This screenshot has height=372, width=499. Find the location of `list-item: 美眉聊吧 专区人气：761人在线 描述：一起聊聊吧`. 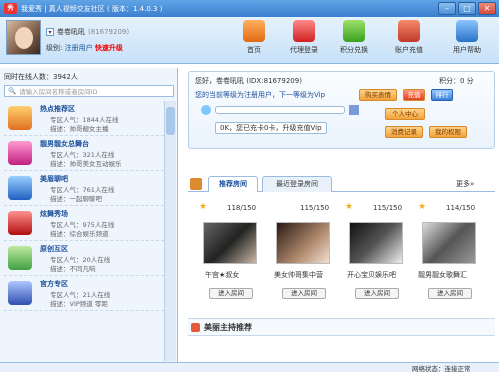

list-item: 美眉聊吧 专区人气：761人在线 描述：一起聊聊吧 is located at coordinates (84, 188).